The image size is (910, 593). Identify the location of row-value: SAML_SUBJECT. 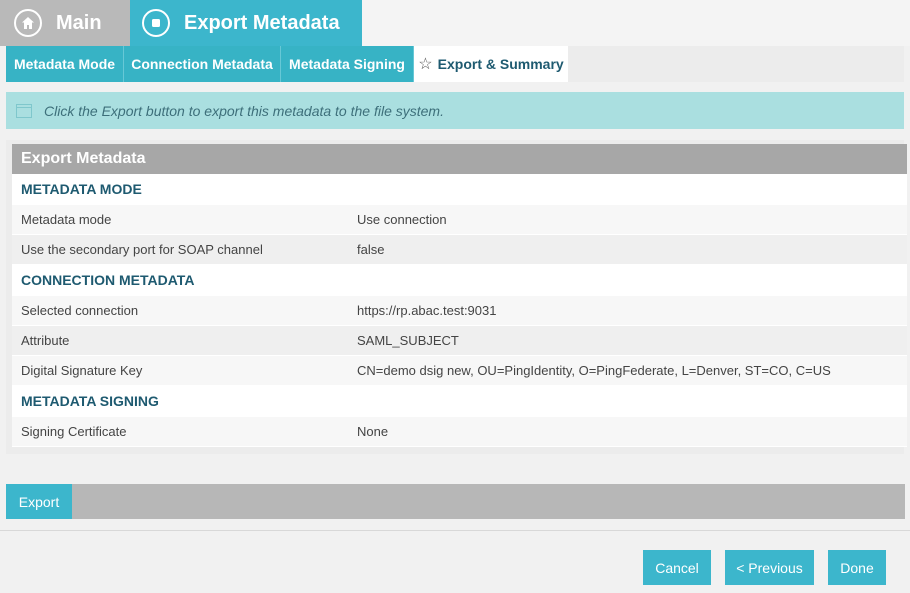
(408, 340).